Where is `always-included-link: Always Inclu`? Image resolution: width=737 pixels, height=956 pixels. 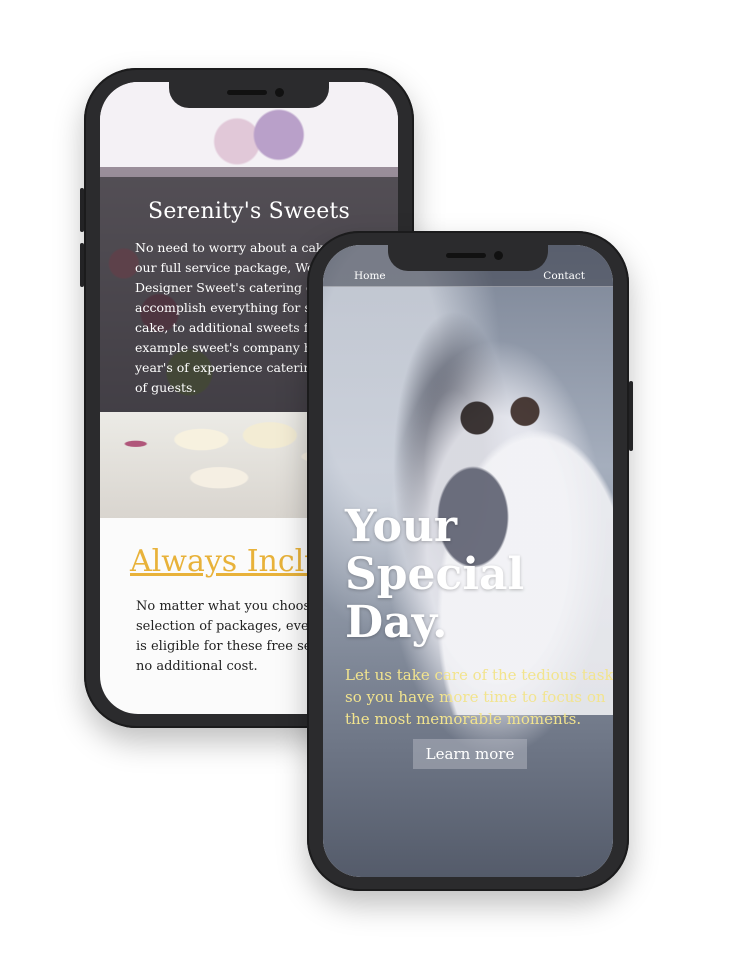
always-included-link: Always Inclu is located at coordinates (227, 561).